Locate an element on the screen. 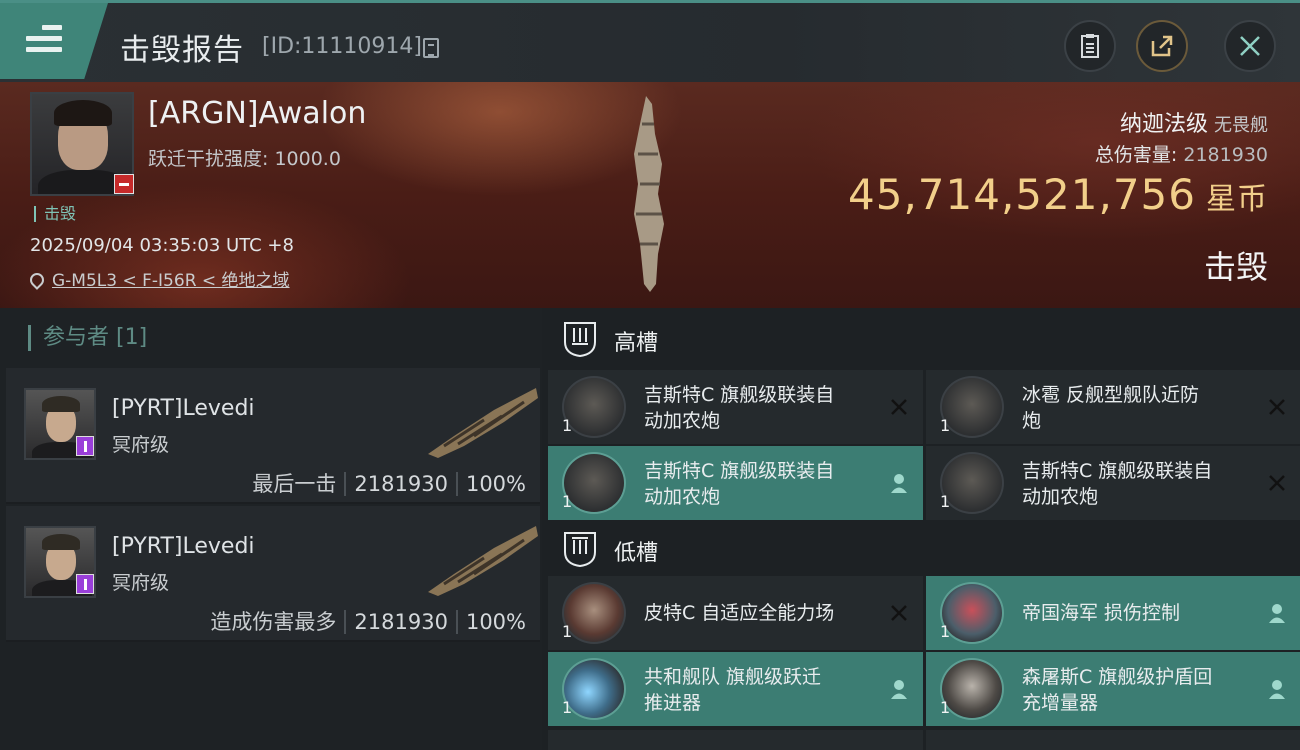 This screenshot has height=750, width=1300. clipboard-button is located at coordinates (1090, 46).